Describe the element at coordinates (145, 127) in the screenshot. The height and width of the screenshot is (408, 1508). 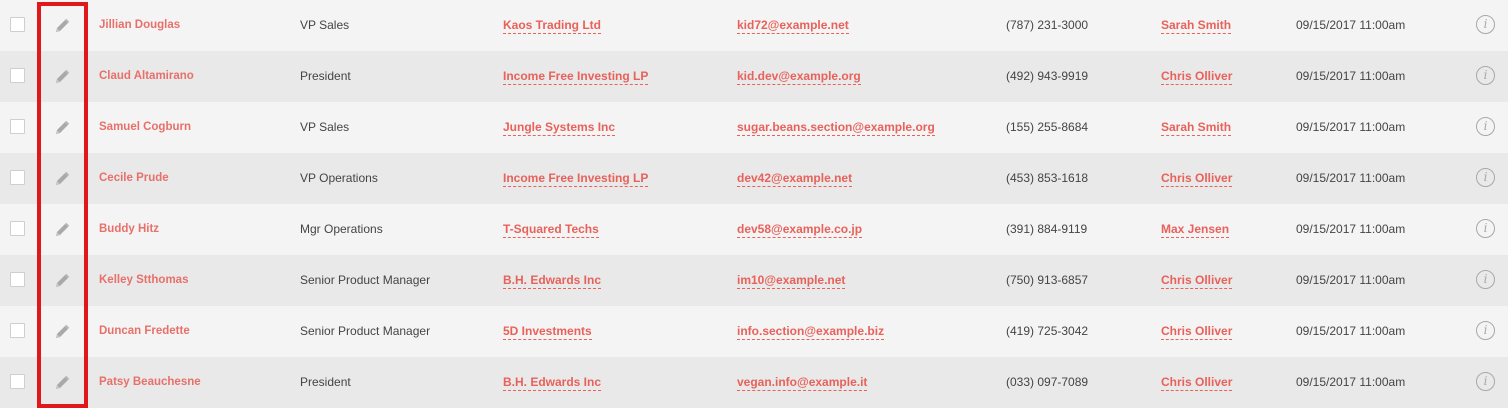
I see `contact-name-link: Samuel Cogburn` at that location.